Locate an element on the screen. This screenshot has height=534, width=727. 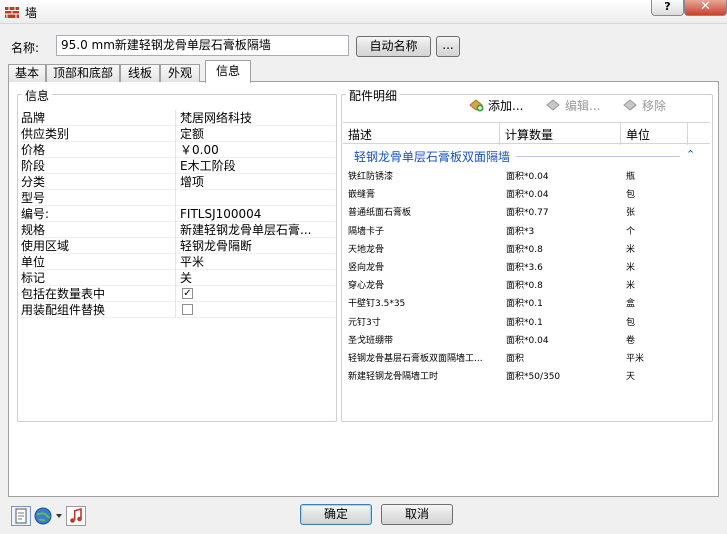
info-value: 定额 is located at coordinates (192, 134).